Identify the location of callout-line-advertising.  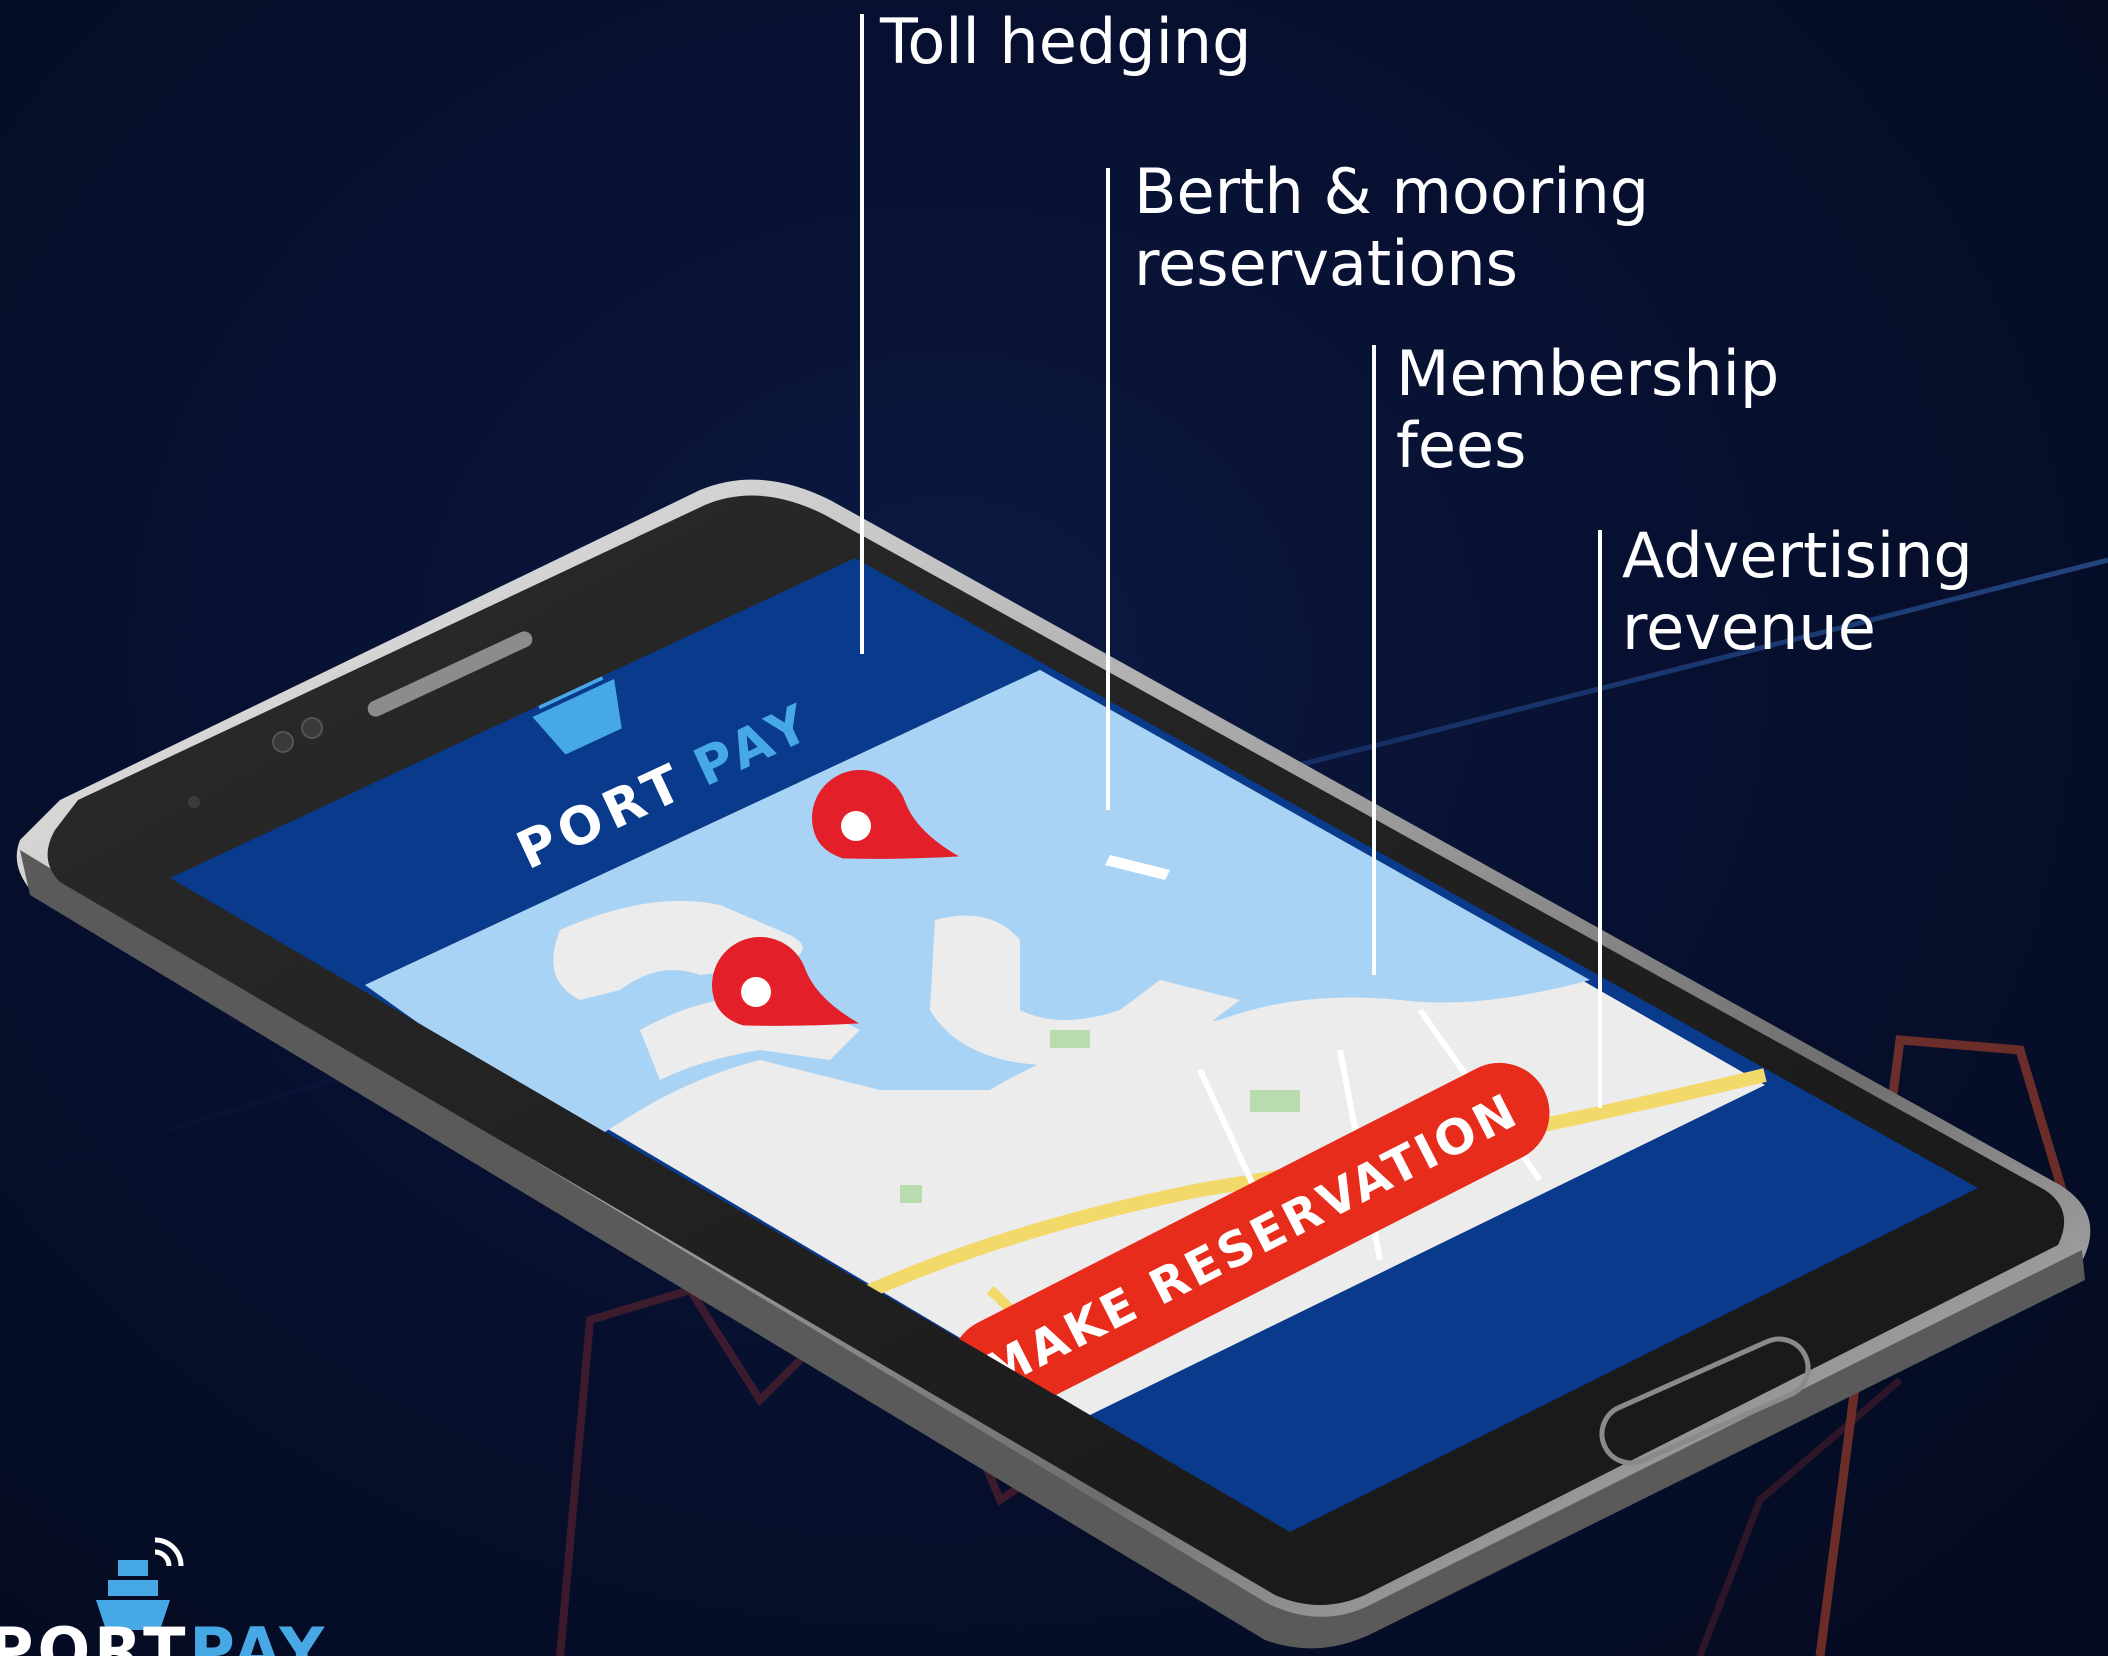
(1600, 819).